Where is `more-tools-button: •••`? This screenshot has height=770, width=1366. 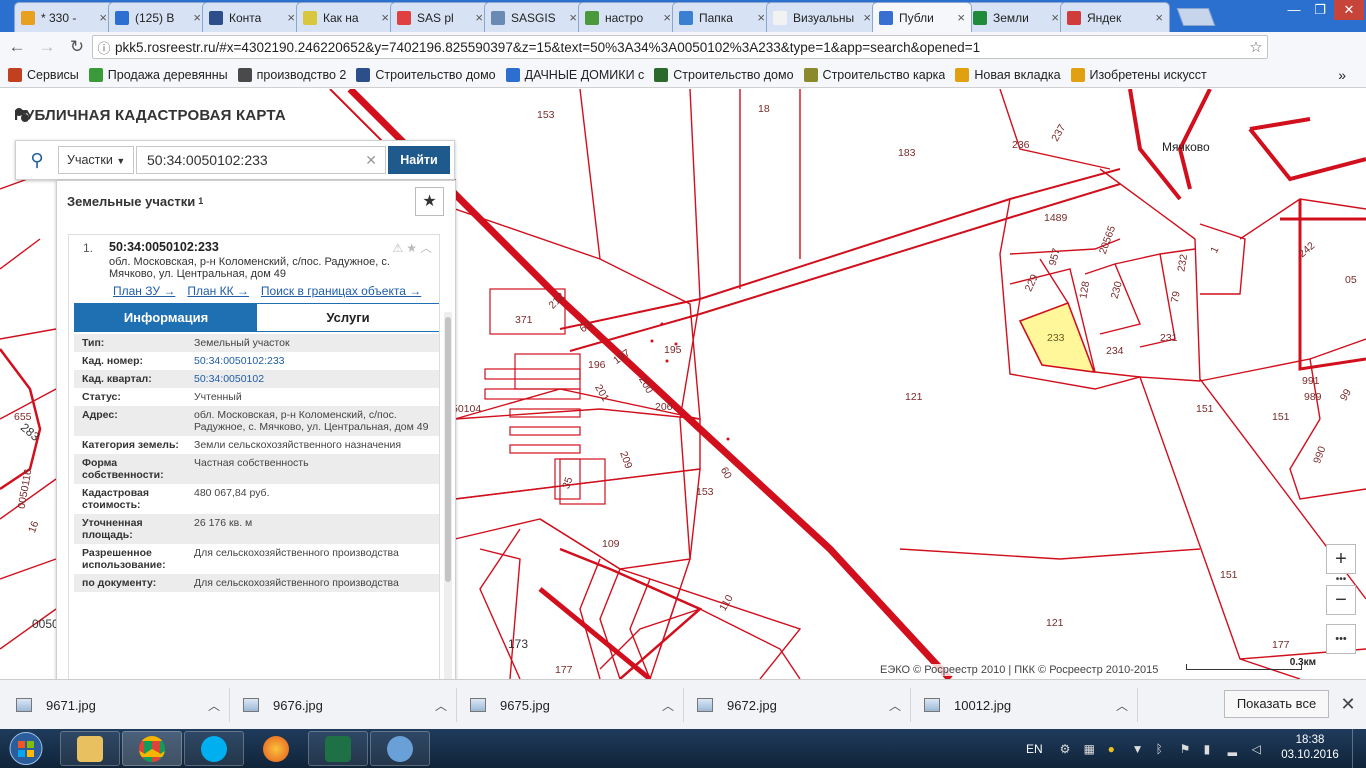
more-tools-button: ••• is located at coordinates (1341, 639).